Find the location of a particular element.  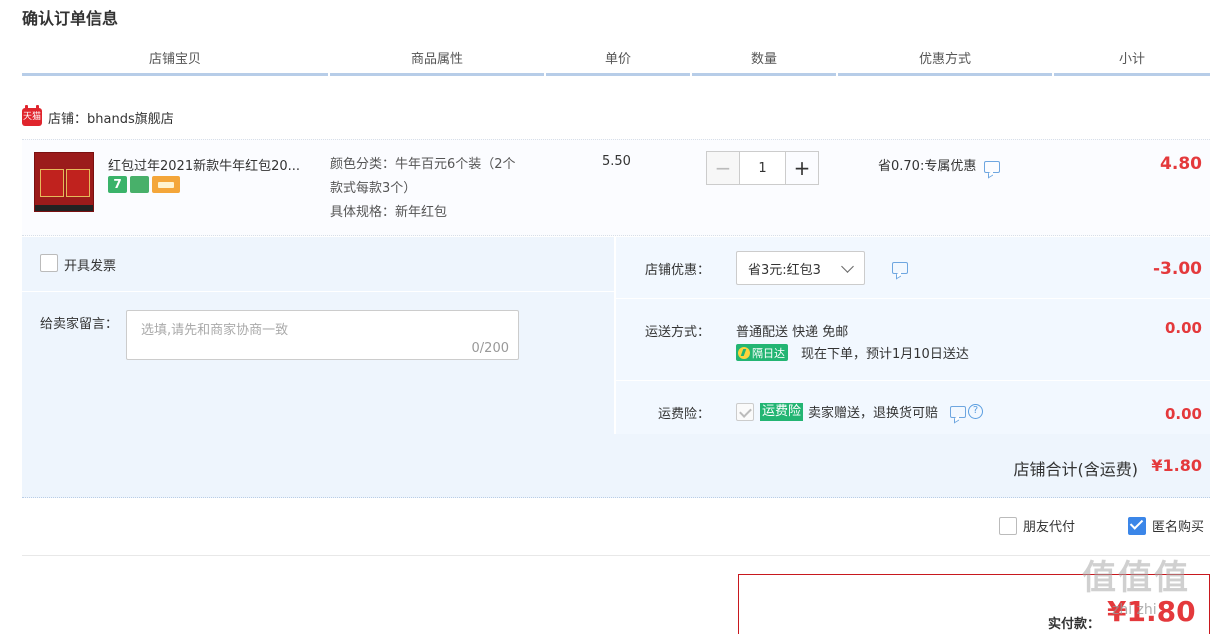

col-shop-item: 店铺宝贝 is located at coordinates (175, 63).